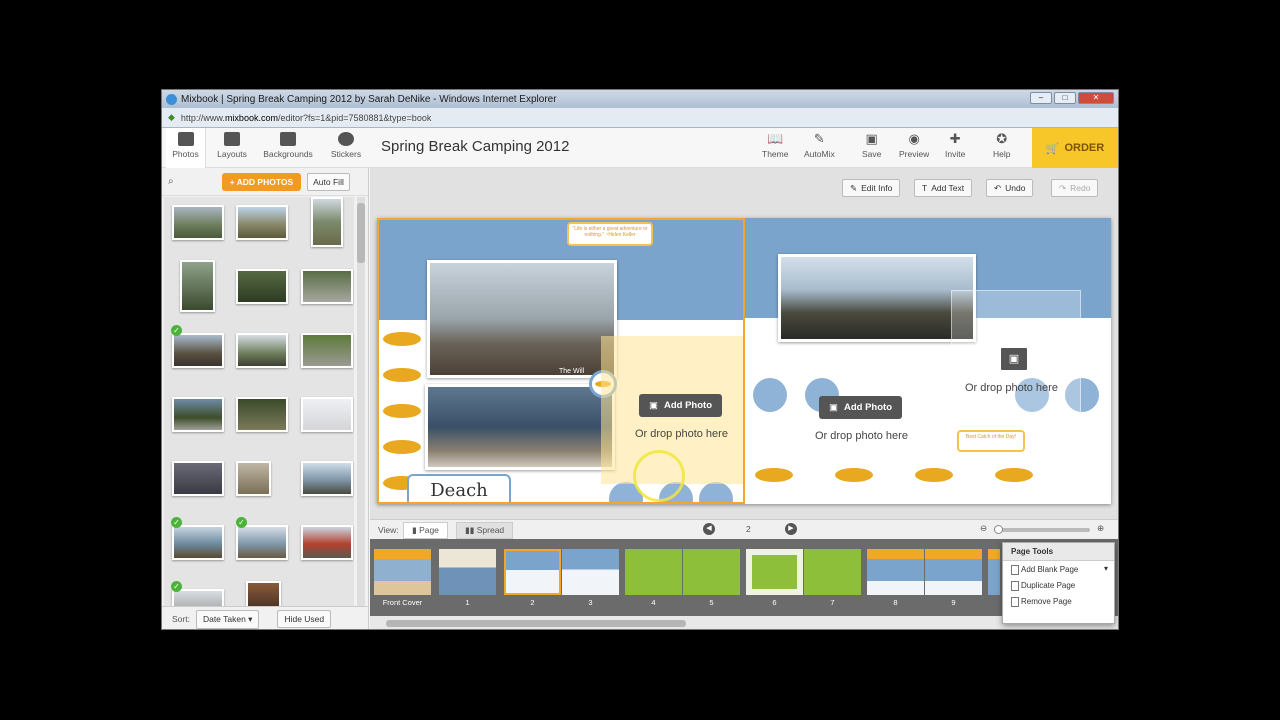 This screenshot has width=1280, height=720. I want to click on zoom-in-icon: ⊕, so click(1100, 528).